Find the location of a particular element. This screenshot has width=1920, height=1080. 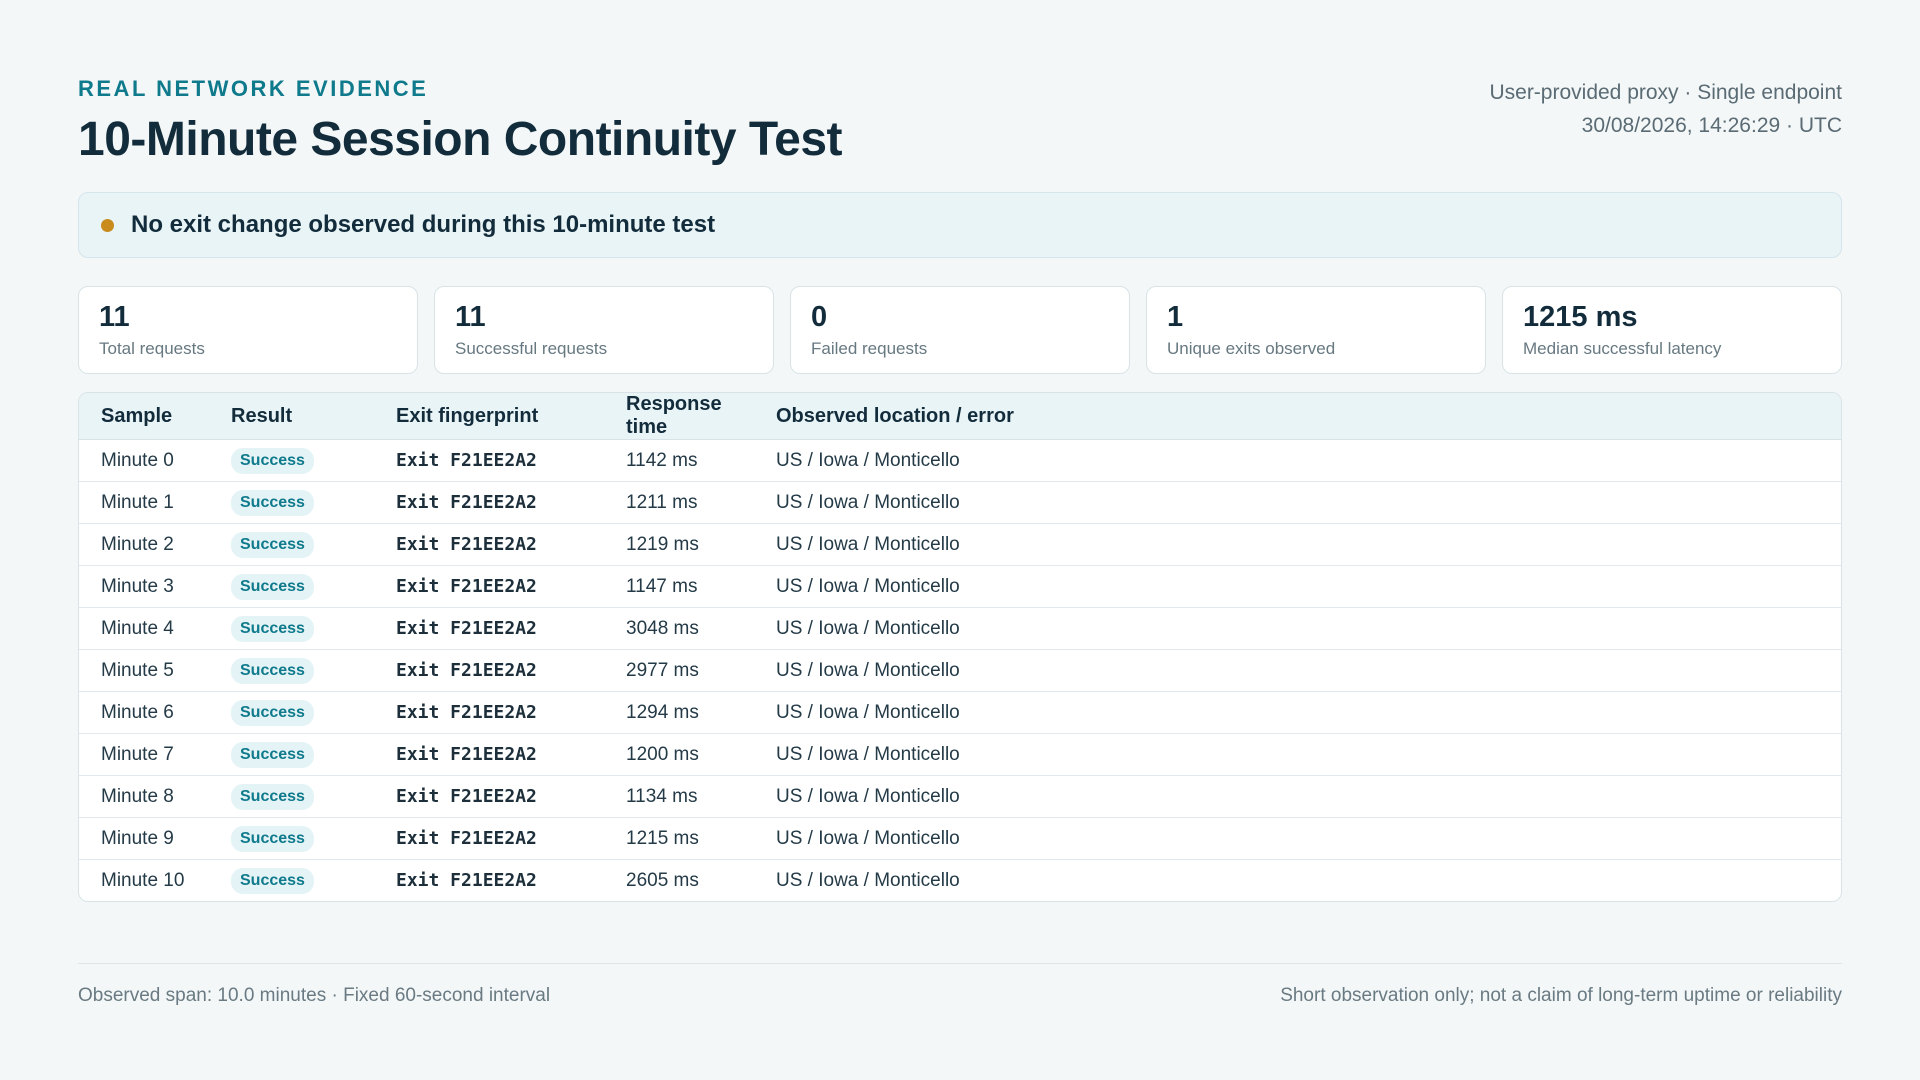

column-header-location: Observed location / error is located at coordinates (1297, 416).